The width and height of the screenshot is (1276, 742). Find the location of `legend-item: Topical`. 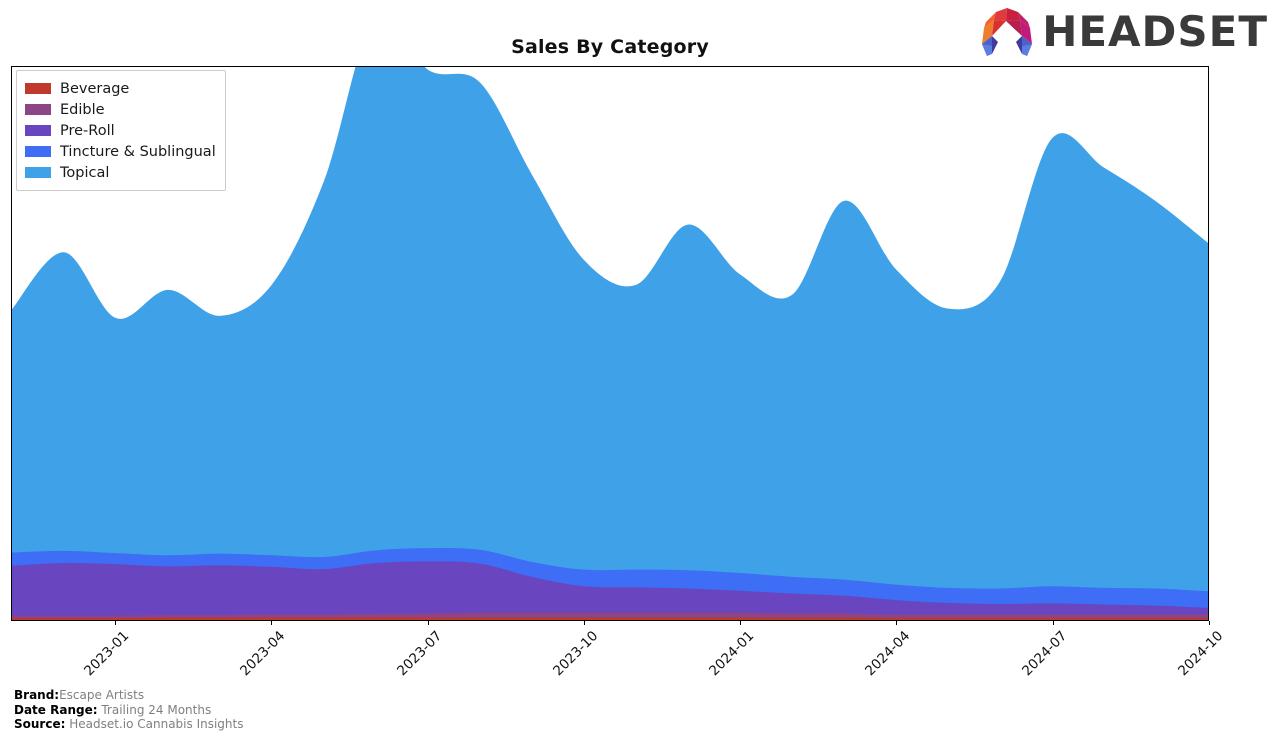

legend-item: Topical is located at coordinates (120, 172).